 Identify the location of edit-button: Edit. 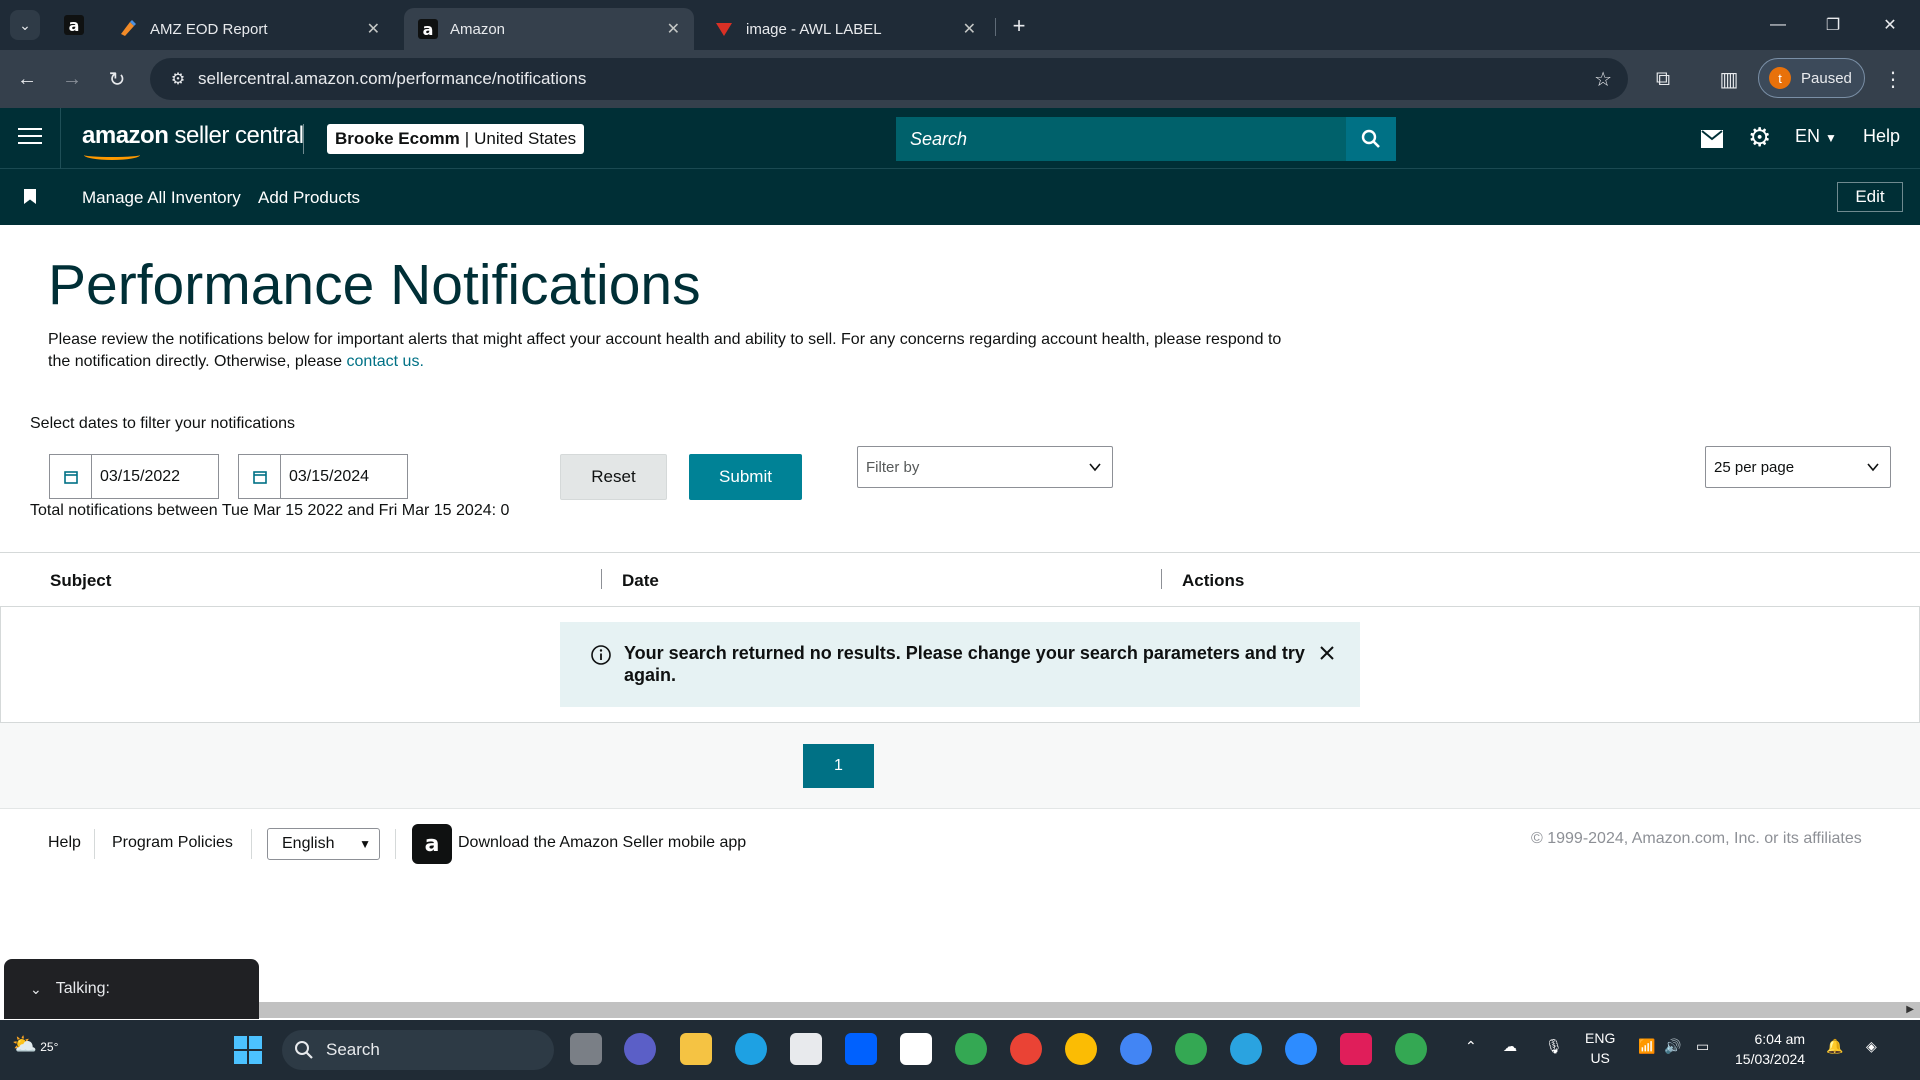
(1870, 197).